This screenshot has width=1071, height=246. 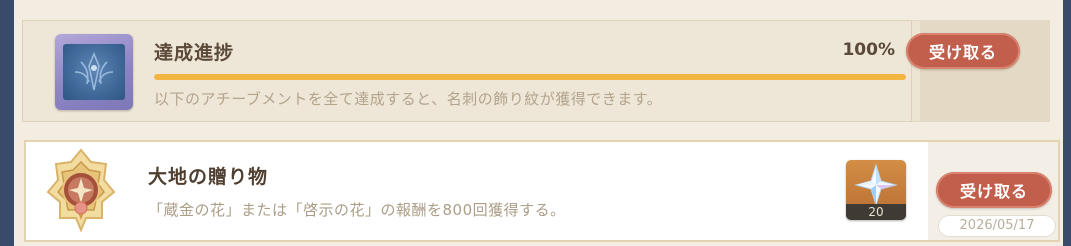 I want to click on progress-percent: 100%, so click(x=868, y=50).